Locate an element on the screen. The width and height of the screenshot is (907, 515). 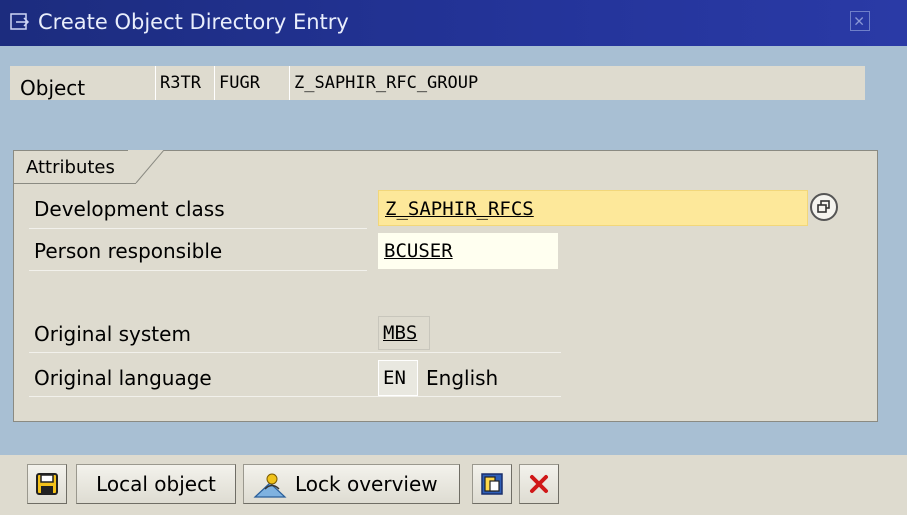
attributes-tab-label: Attributes is located at coordinates (70, 167).